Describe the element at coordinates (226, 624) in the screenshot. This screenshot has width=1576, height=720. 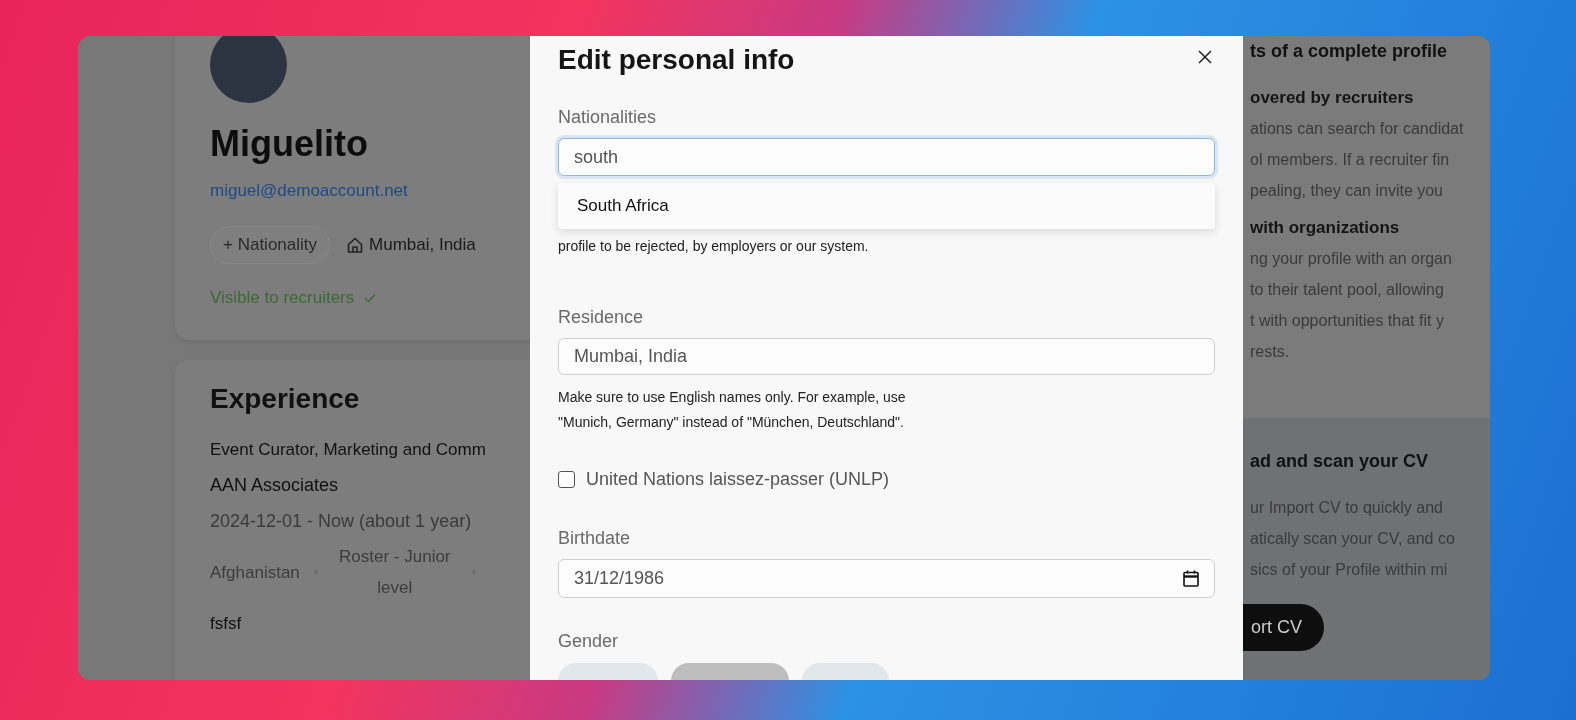
I see `job-description: fsfsf` at that location.